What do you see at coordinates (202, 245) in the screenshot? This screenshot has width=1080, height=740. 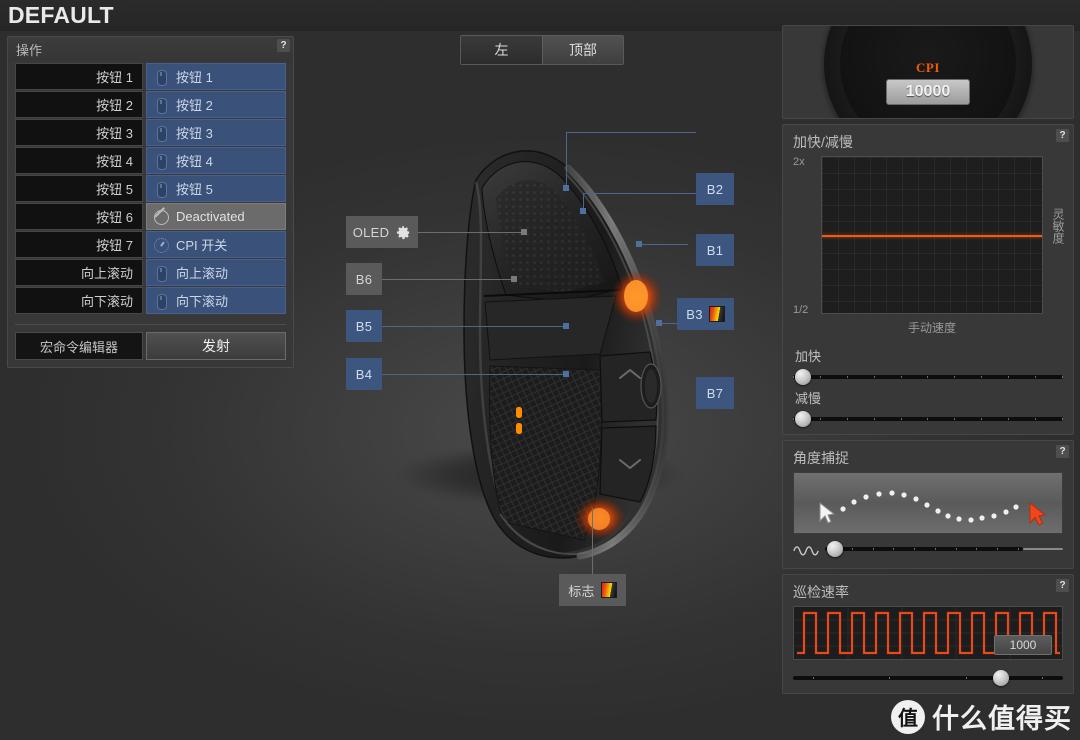 I see `binding-action-label: CPI 开关` at bounding box center [202, 245].